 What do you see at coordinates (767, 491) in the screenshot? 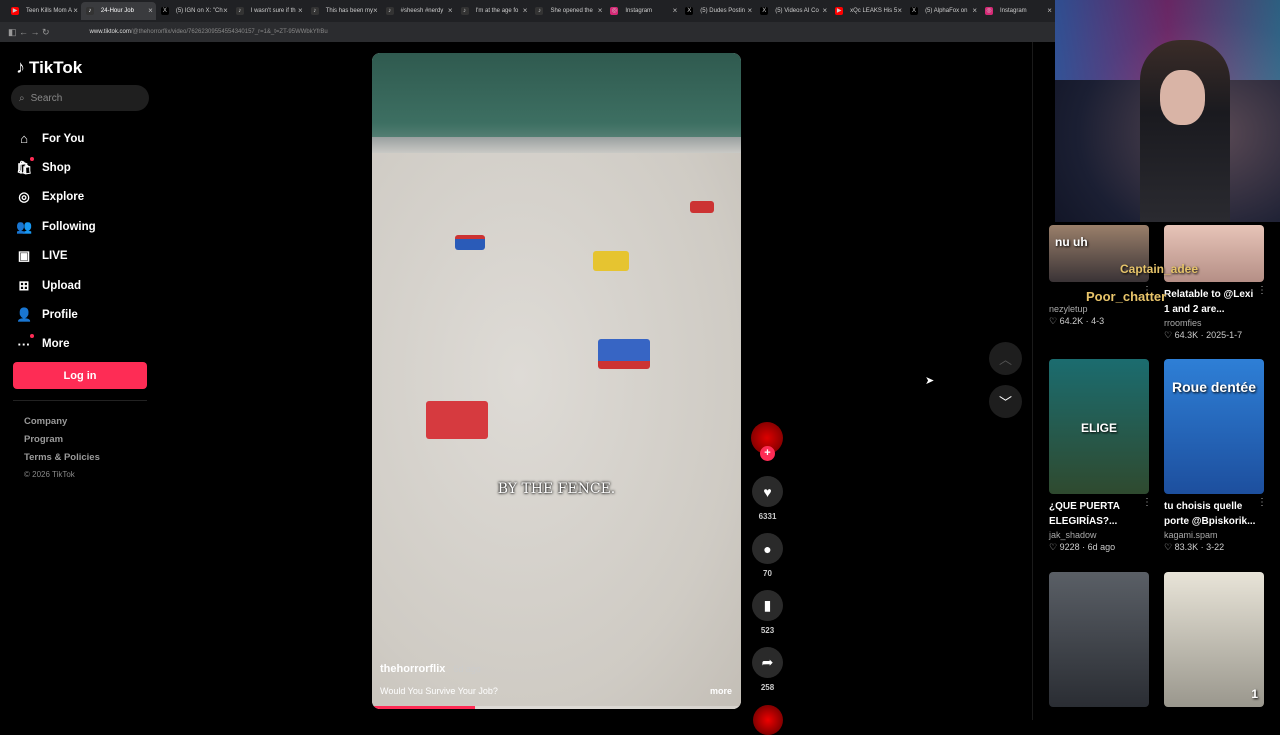
I see `like-button: ♥` at bounding box center [767, 491].